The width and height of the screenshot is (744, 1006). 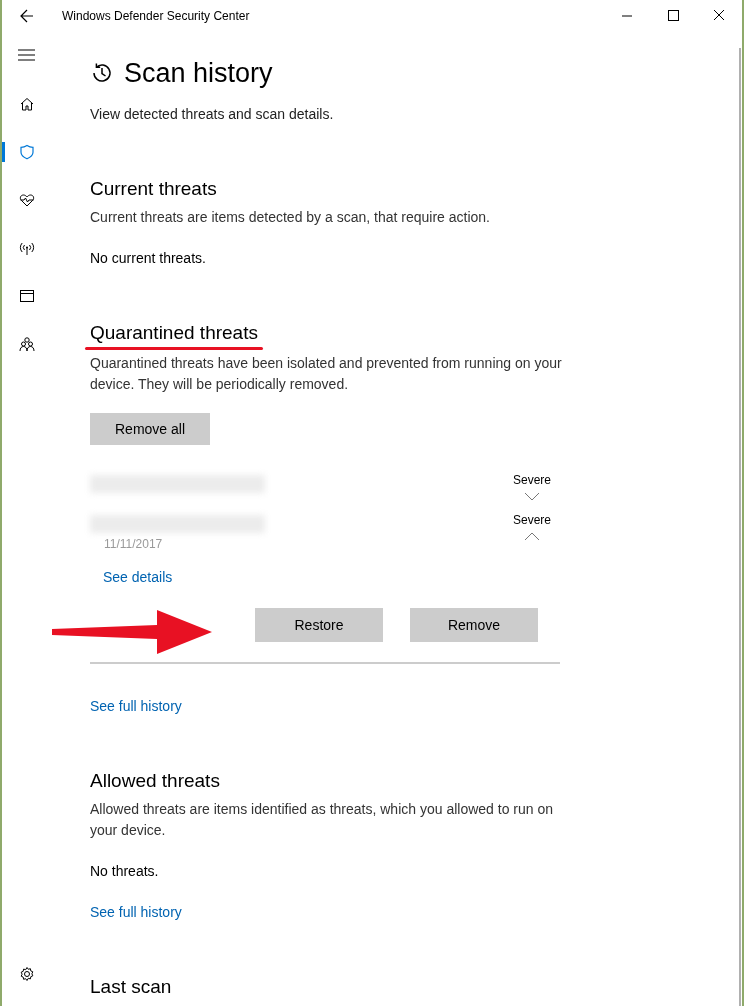 I want to click on scrollbar, so click(x=740, y=527).